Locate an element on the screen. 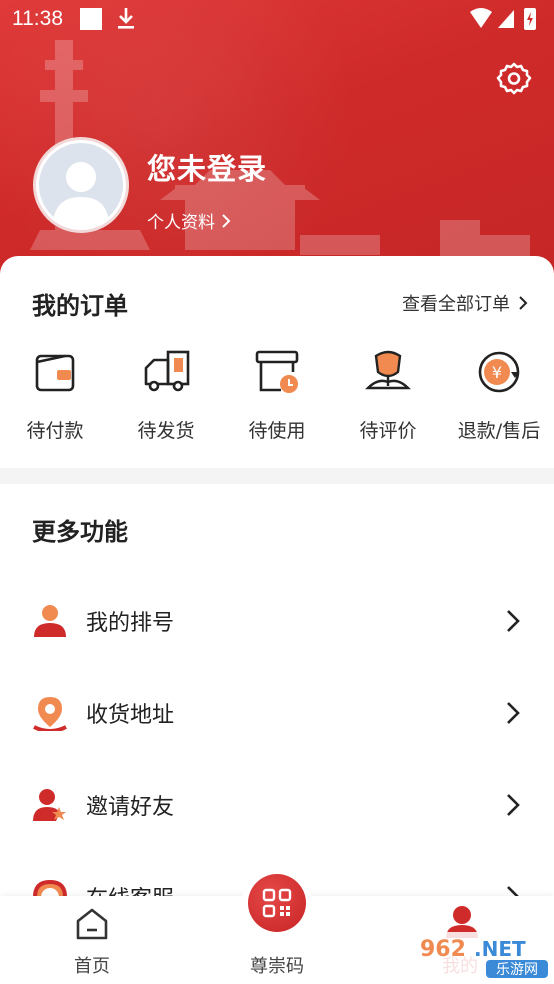 The height and width of the screenshot is (984, 554). orders-title: 我的订单 is located at coordinates (80, 306).